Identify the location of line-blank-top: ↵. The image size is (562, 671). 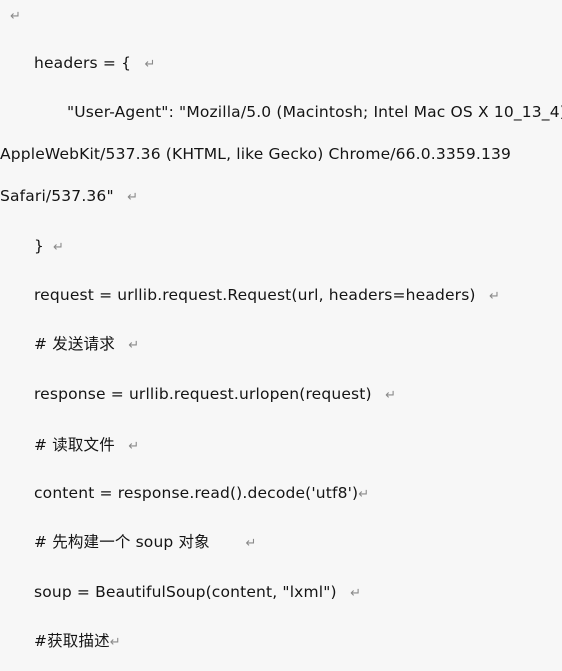
(281, 16).